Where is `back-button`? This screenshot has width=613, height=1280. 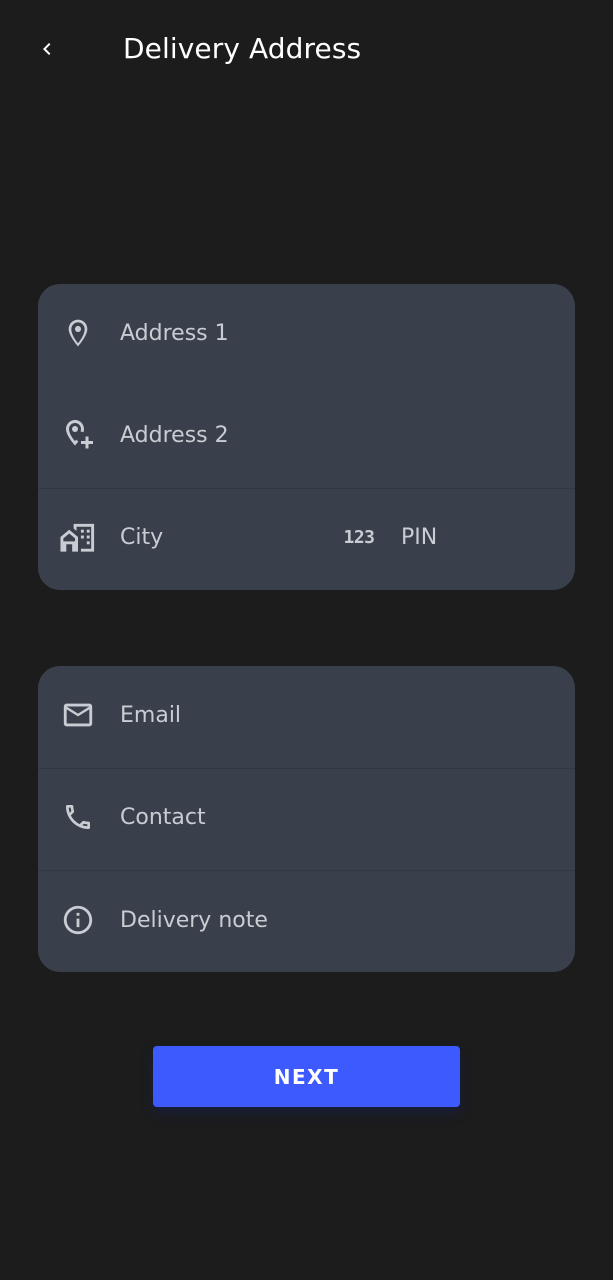 back-button is located at coordinates (47, 49).